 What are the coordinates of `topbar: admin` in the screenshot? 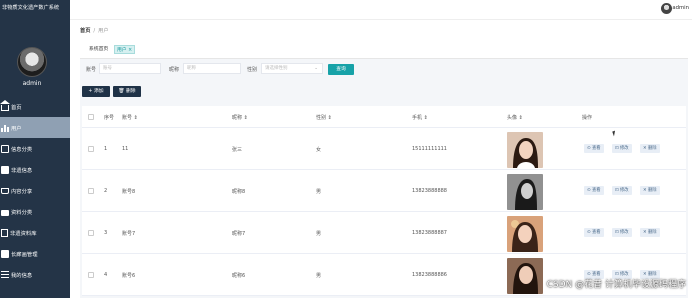 It's located at (381, 10).